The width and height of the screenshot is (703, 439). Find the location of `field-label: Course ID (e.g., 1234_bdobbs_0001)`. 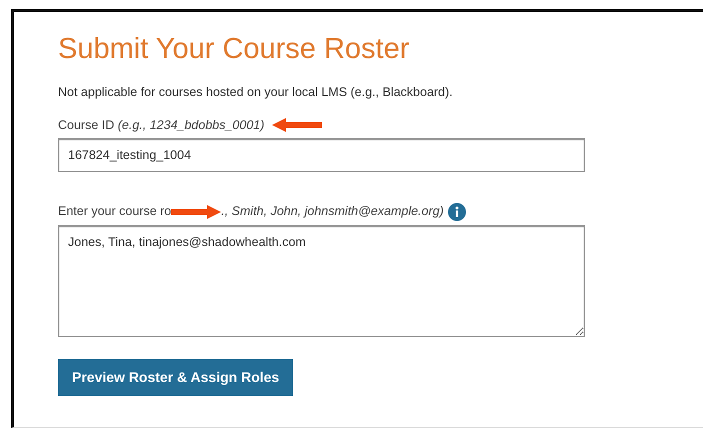

field-label: Course ID (e.g., 1234_bdobbs_0001) is located at coordinates (161, 125).